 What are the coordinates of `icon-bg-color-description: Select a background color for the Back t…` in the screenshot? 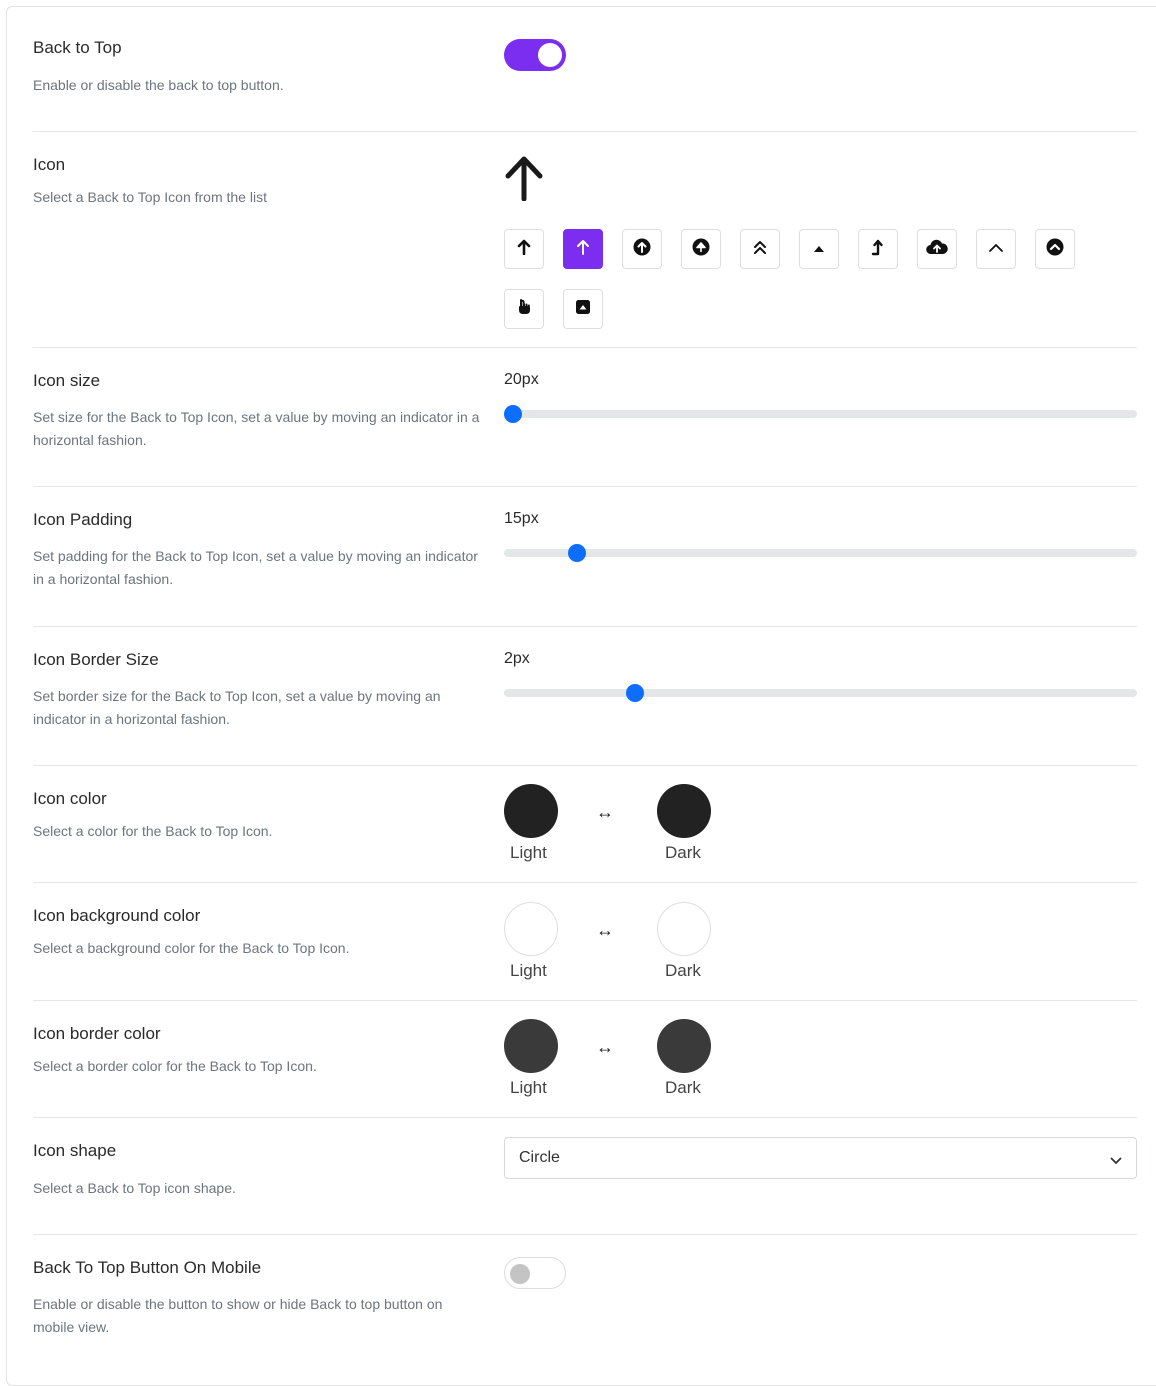 It's located at (191, 948).